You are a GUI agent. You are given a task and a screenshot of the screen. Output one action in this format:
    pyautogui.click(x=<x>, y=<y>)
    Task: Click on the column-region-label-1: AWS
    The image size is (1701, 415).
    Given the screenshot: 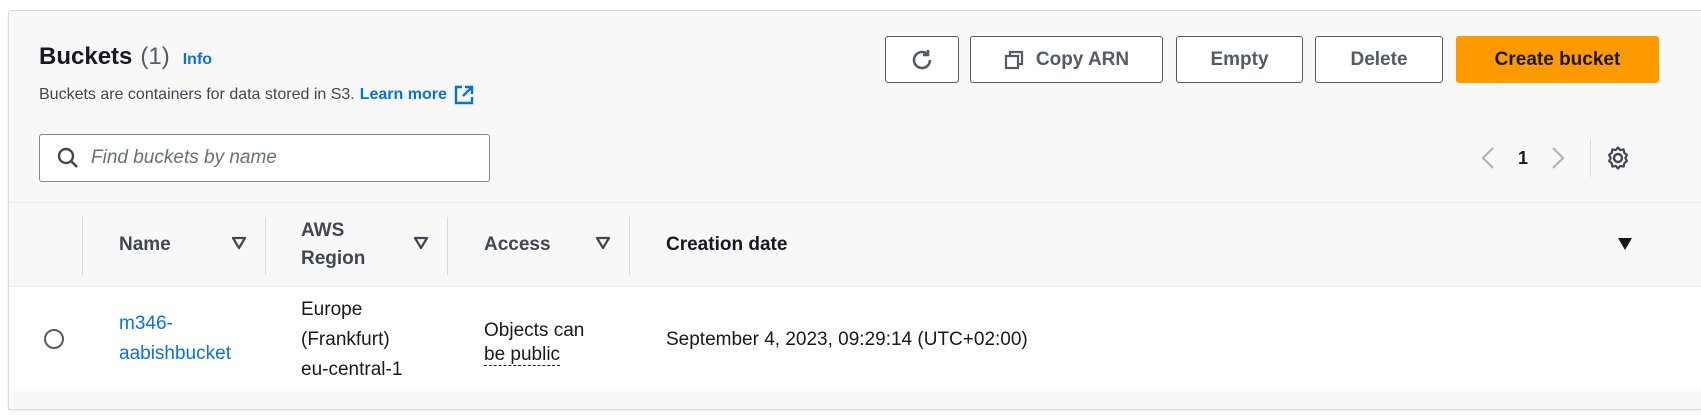 What is the action you would take?
    pyautogui.click(x=323, y=230)
    